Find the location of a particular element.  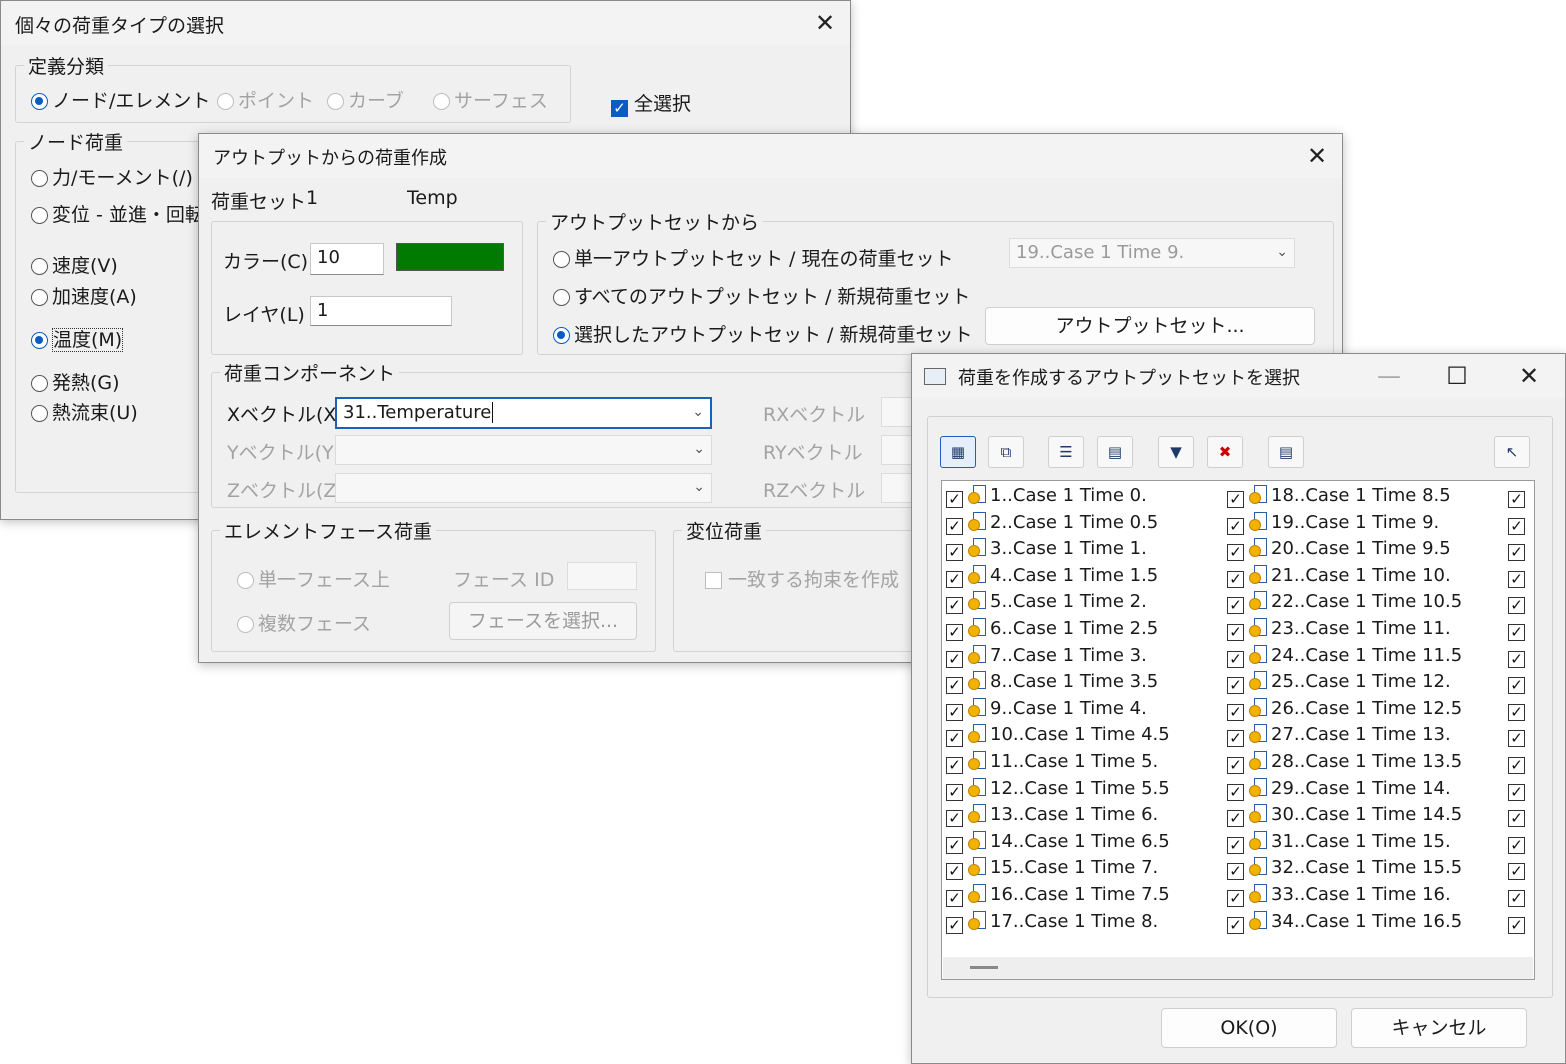

radio-all-outputs: すべてのアウトプットセット / 新規荷重セット is located at coordinates (761, 295).